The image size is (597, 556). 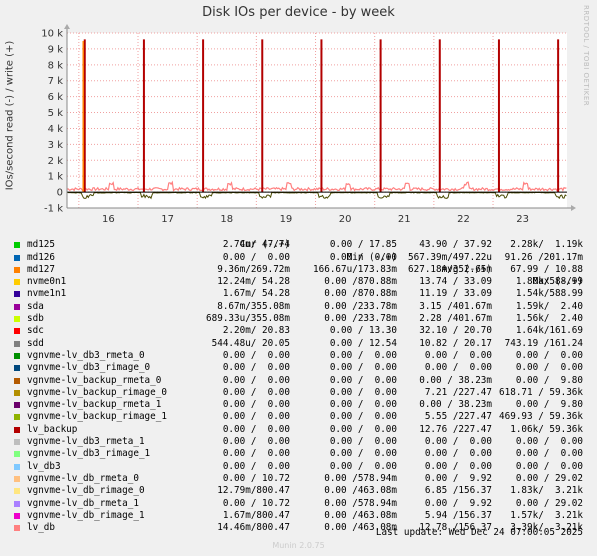 What do you see at coordinates (455, 306) in the screenshot?
I see `legend-avg: 3.15 /401.67m` at bounding box center [455, 306].